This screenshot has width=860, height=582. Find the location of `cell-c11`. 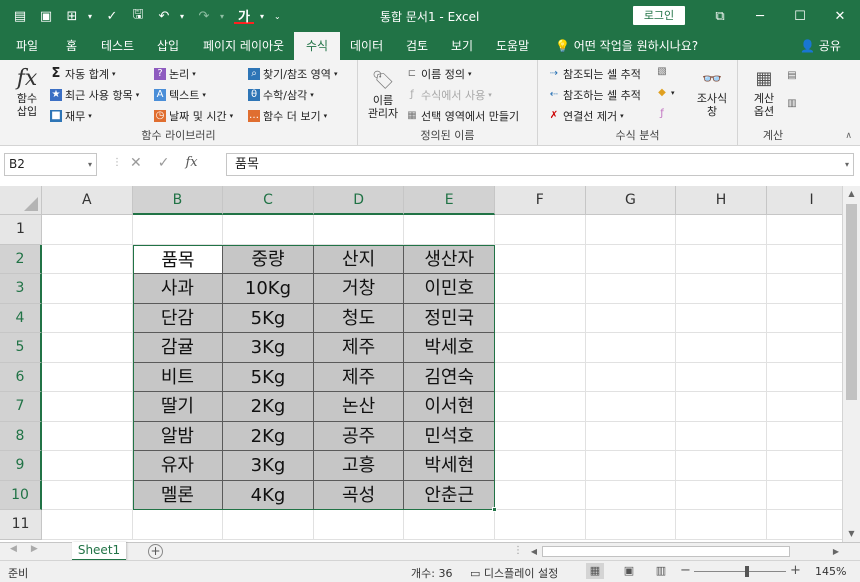

cell-c11 is located at coordinates (268, 525).